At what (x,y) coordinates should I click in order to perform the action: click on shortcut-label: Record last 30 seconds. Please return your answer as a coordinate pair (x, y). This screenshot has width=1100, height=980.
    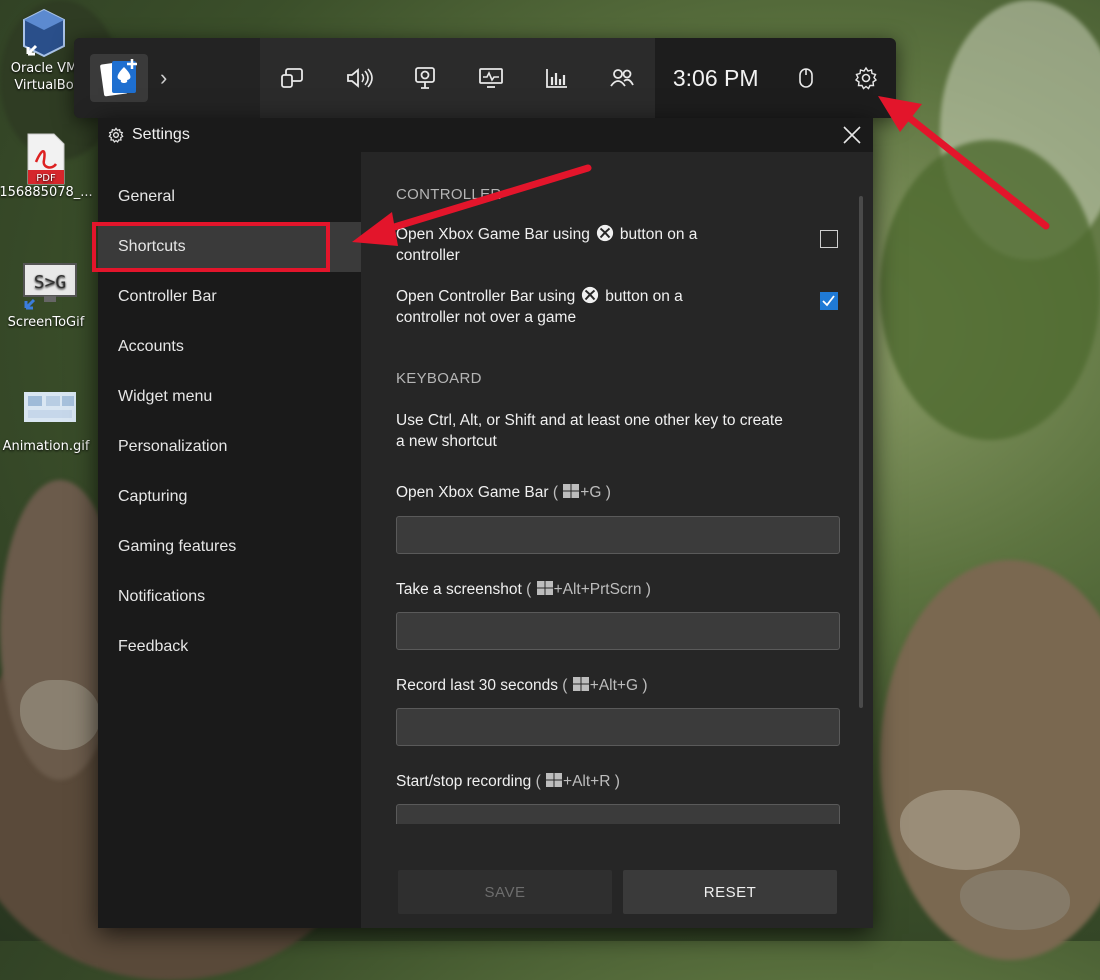
    Looking at the image, I should click on (477, 685).